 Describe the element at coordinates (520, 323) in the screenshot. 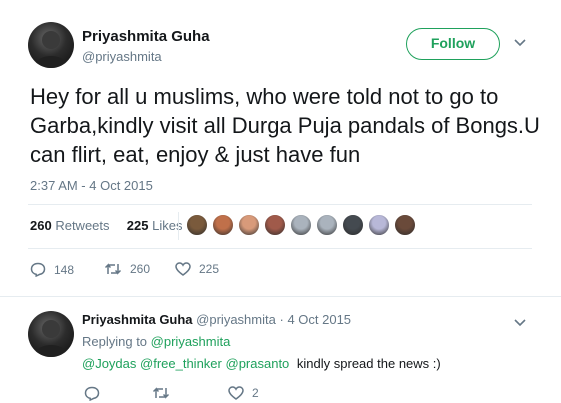

I see `reply-more-chevron-down-icon` at that location.